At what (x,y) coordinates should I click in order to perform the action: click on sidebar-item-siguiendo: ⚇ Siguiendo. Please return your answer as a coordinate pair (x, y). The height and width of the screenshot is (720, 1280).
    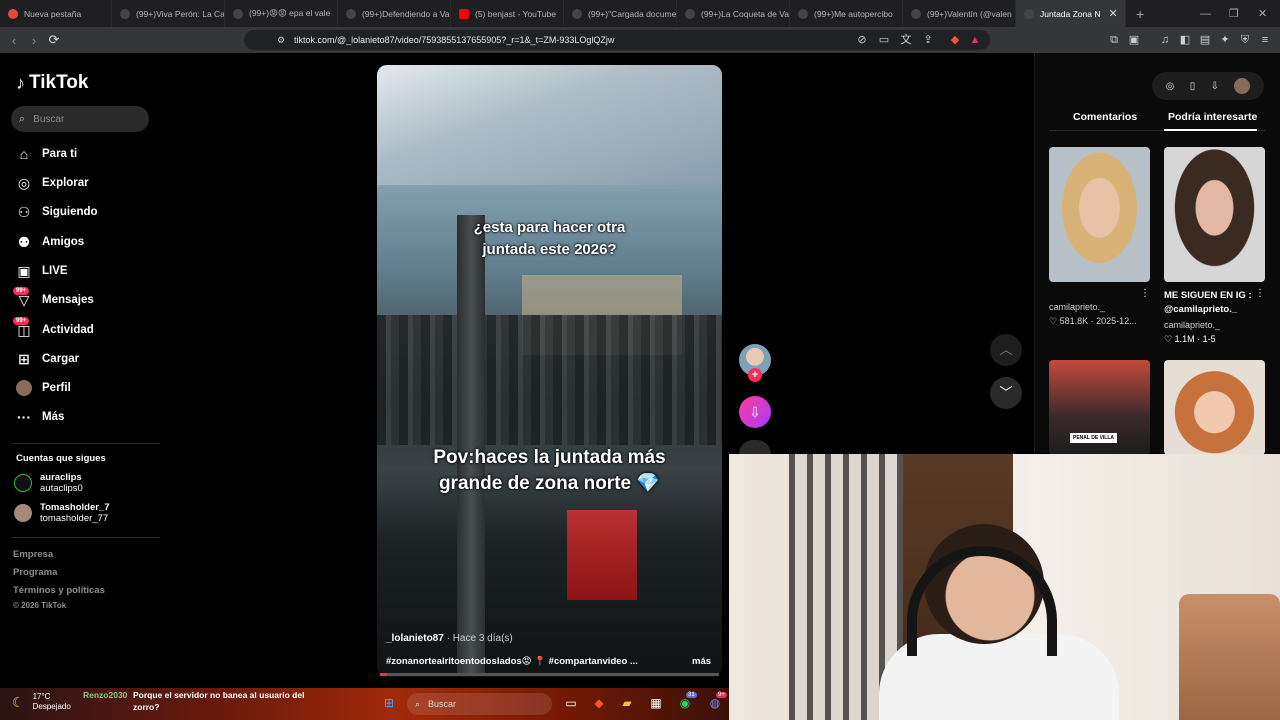
    Looking at the image, I should click on (56, 212).